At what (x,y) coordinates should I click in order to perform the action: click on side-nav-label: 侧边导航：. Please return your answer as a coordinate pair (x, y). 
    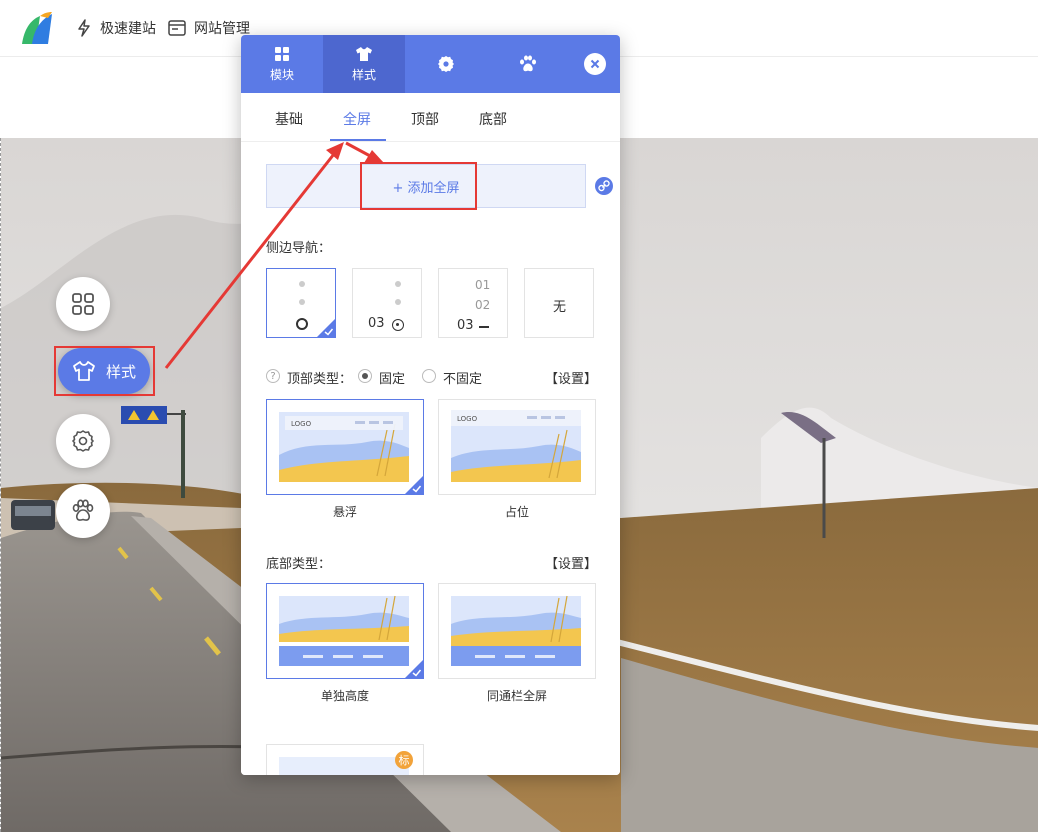
    Looking at the image, I should click on (299, 248).